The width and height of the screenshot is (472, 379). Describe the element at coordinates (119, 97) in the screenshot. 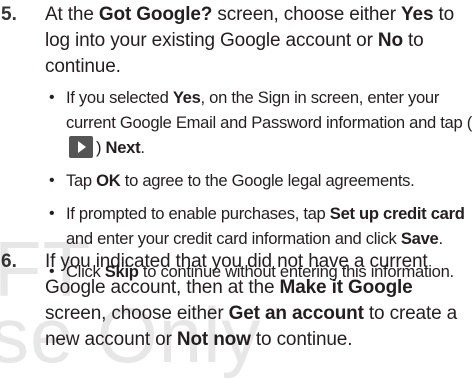

I see `bullet-text-run: If you selected` at that location.